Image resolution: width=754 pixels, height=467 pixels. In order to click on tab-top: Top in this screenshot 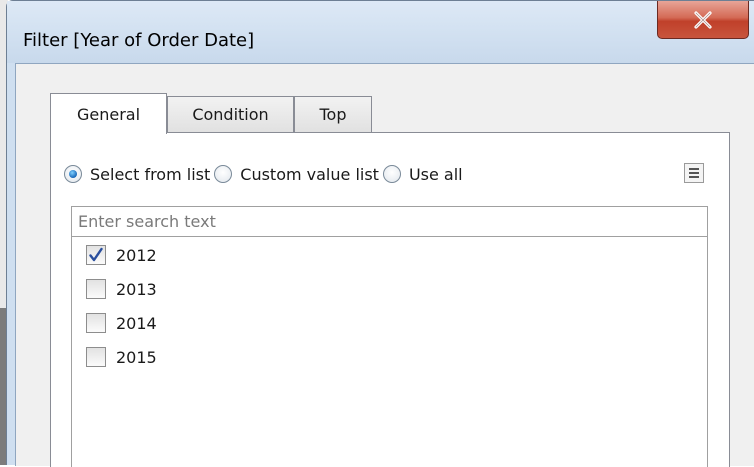, I will do `click(333, 114)`.